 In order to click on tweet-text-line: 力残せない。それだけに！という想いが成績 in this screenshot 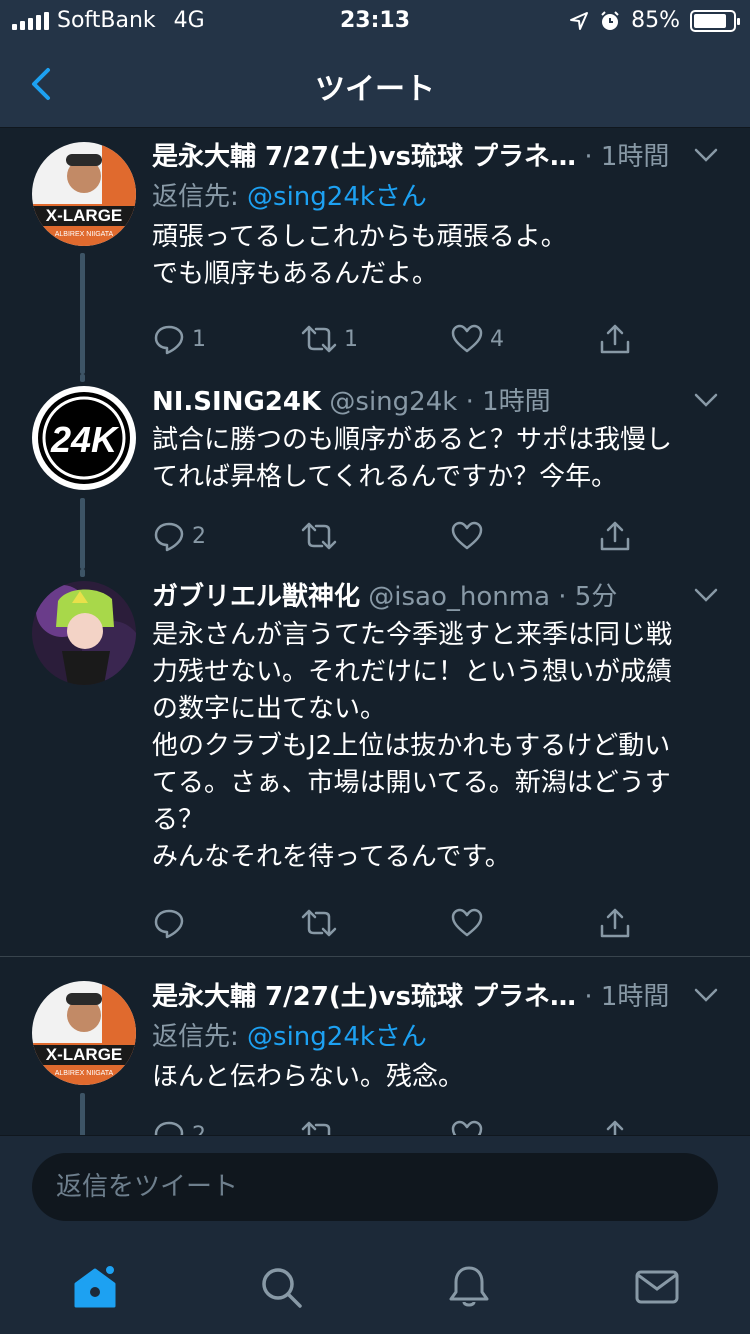, I will do `click(412, 672)`.